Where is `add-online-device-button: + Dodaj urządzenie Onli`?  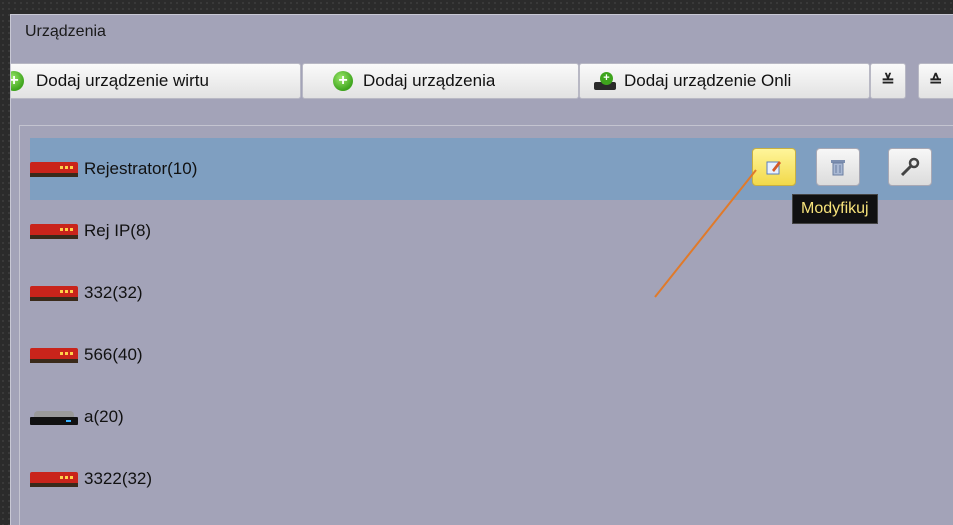
add-online-device-button: + Dodaj urządzenie Onli is located at coordinates (724, 81).